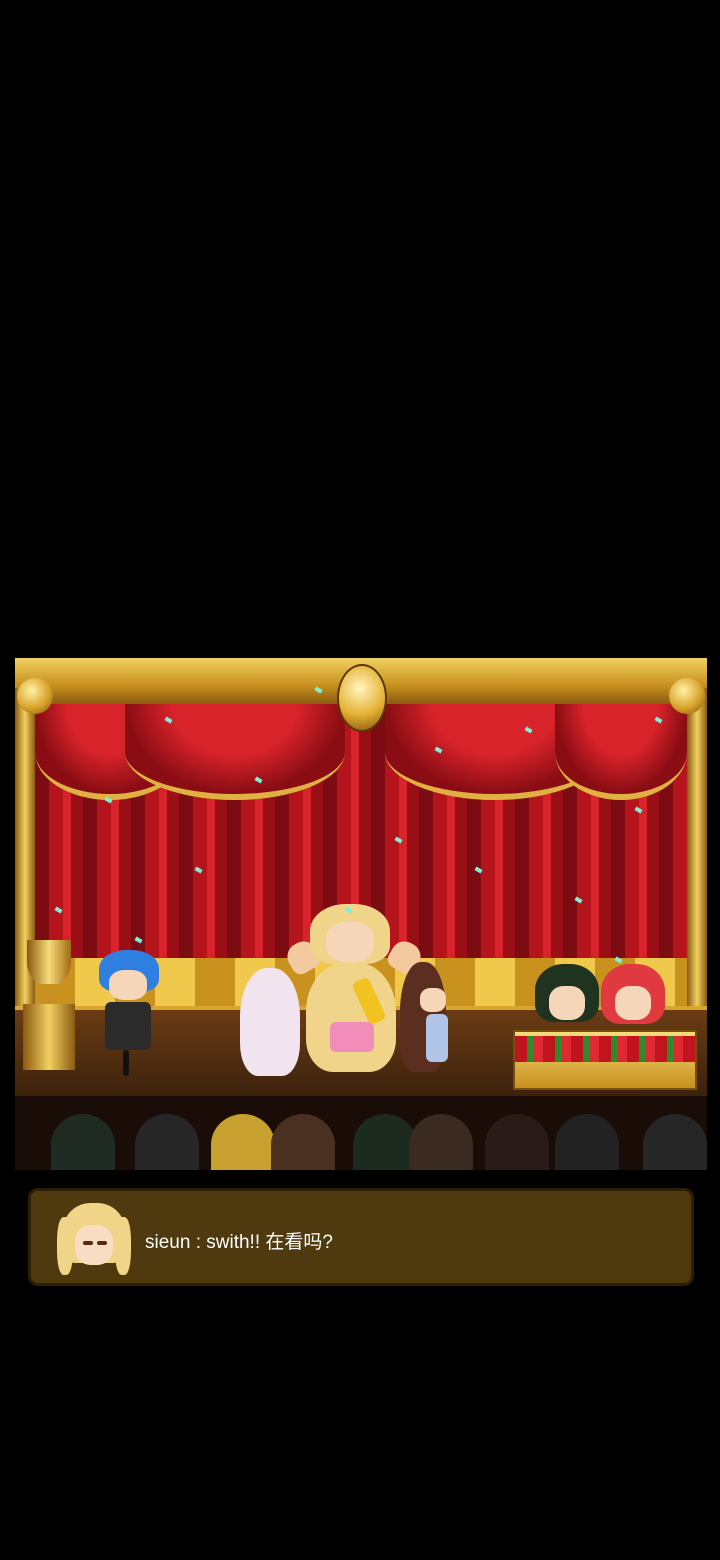  Describe the element at coordinates (568, 999) in the screenshot. I see `judge-dark-hair` at that location.